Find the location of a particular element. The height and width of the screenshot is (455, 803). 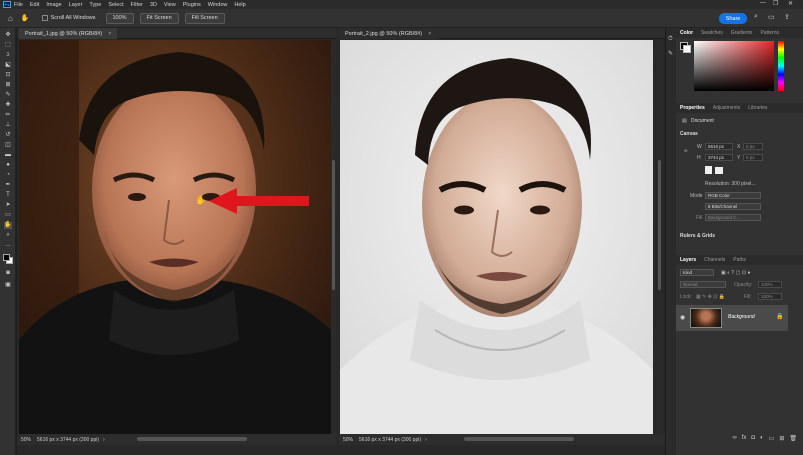

menu-image: Image is located at coordinates (53, 5).